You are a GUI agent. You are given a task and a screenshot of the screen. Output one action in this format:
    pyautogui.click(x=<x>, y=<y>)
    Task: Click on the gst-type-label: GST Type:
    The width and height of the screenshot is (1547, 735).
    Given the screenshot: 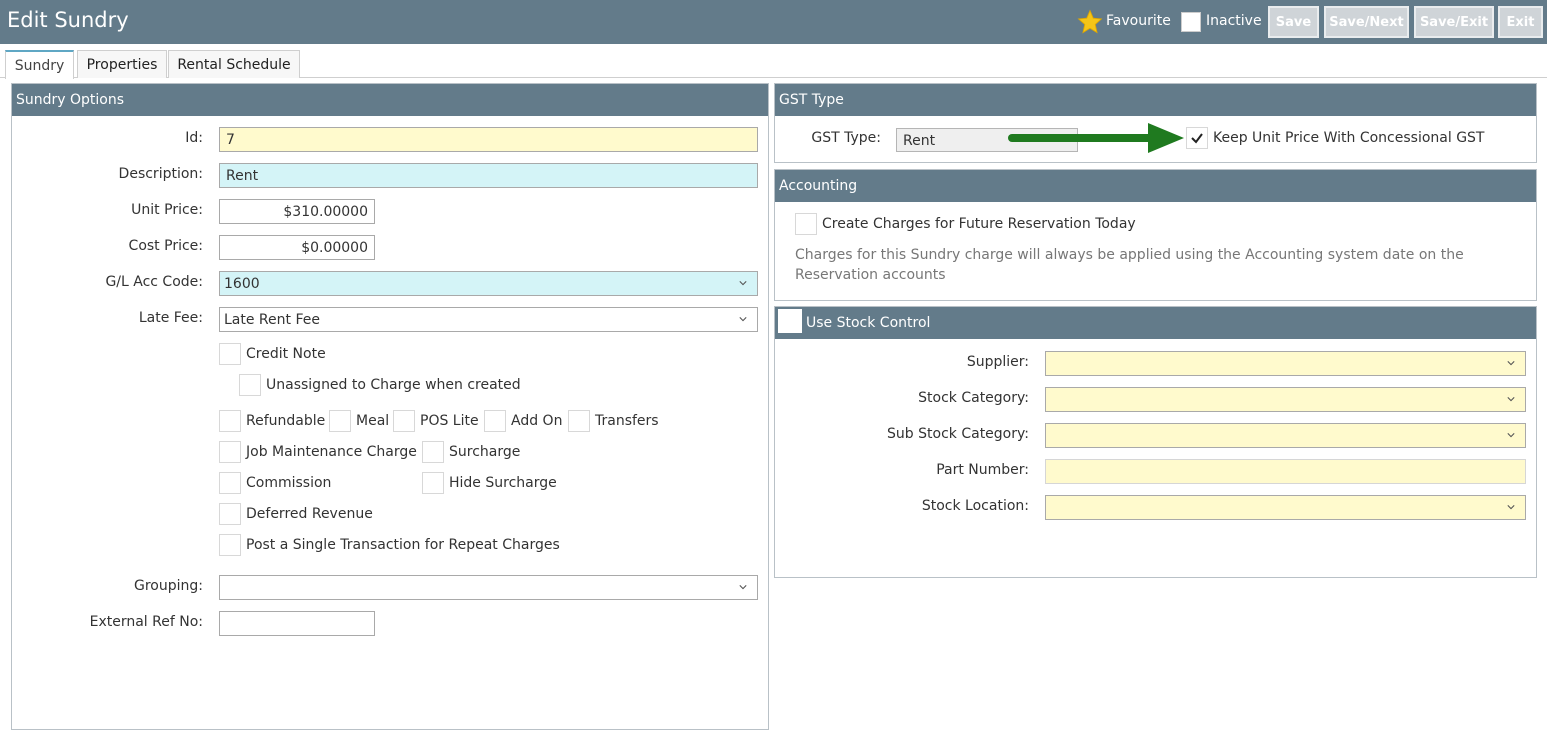 What is the action you would take?
    pyautogui.click(x=846, y=138)
    